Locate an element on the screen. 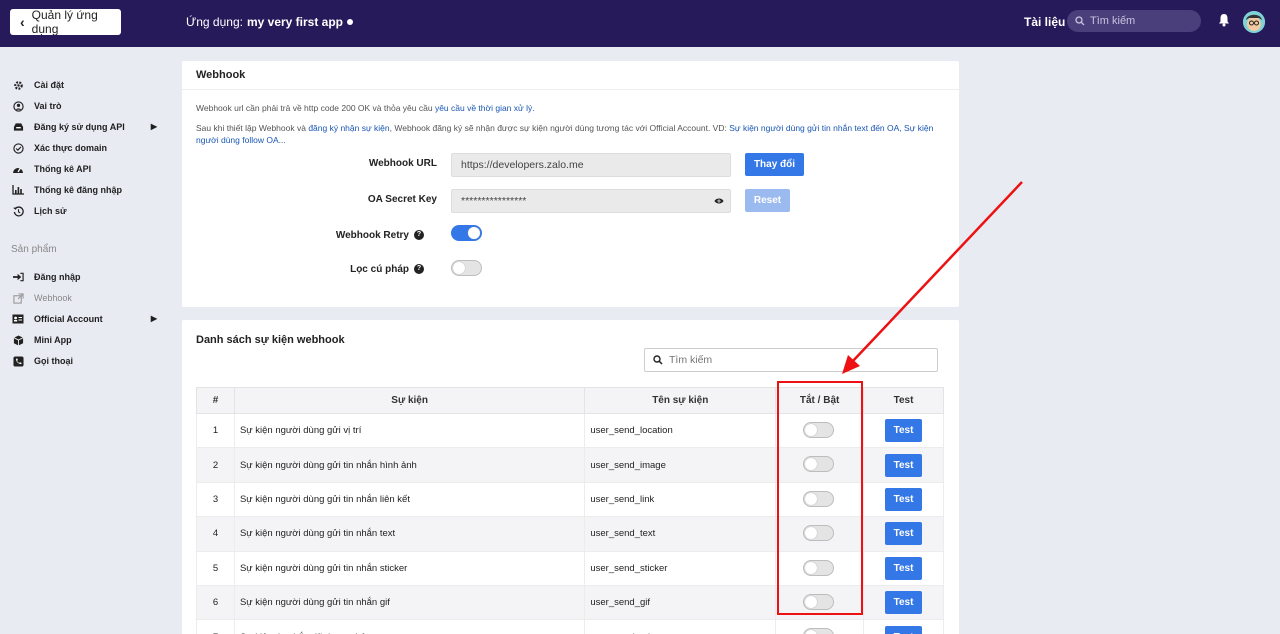  sidebar-item-login-stats: Thống kê đăng nhập is located at coordinates (84, 190).